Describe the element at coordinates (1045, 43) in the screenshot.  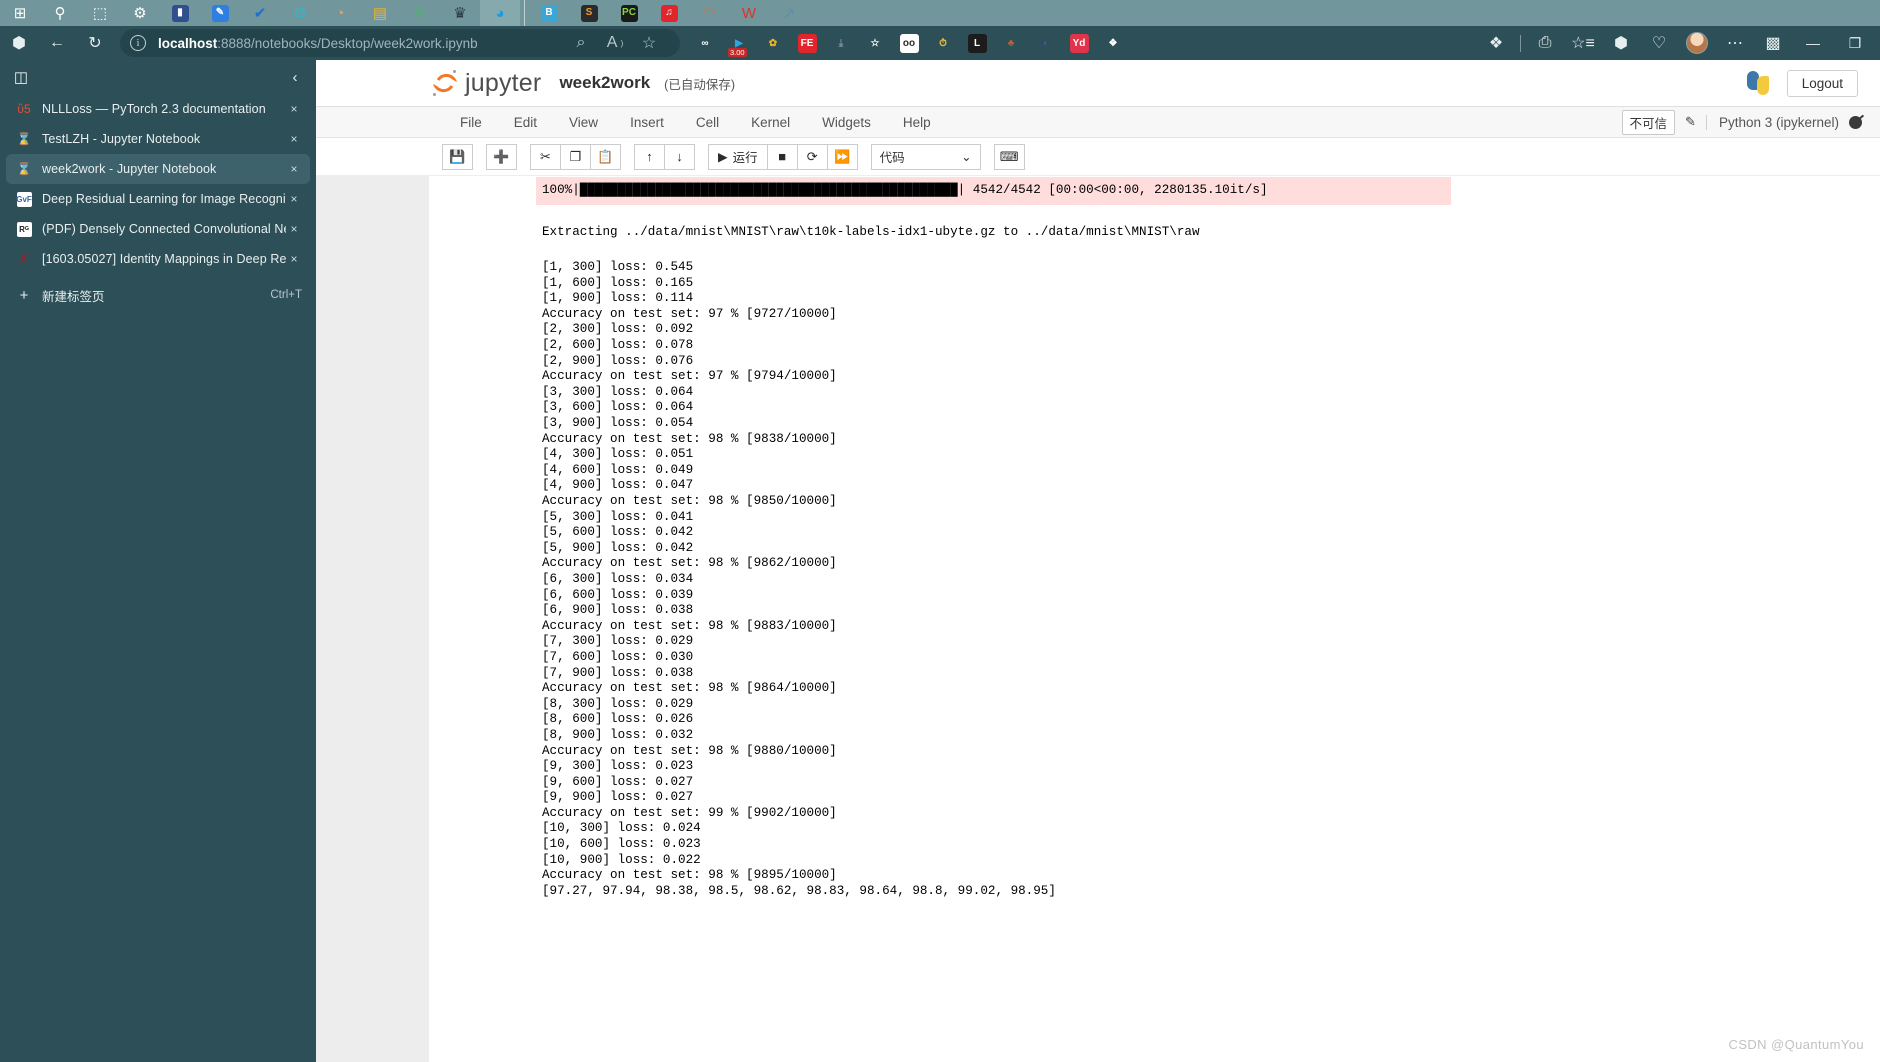
I see `simplify-ext-icon: ◖` at that location.